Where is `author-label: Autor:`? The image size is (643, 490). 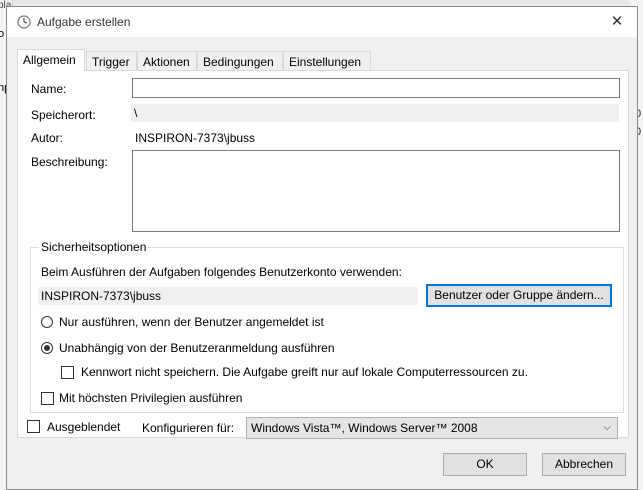
author-label: Autor: is located at coordinates (47, 138).